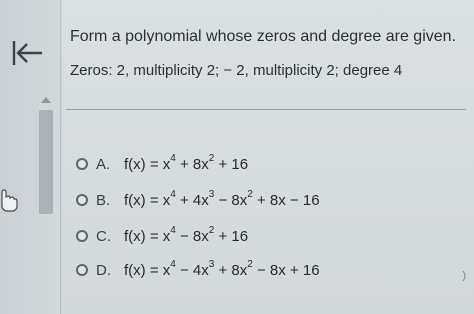 The width and height of the screenshot is (474, 314). I want to click on option-a: A. f(x) = x4 + 8x2 + 16, so click(266, 164).